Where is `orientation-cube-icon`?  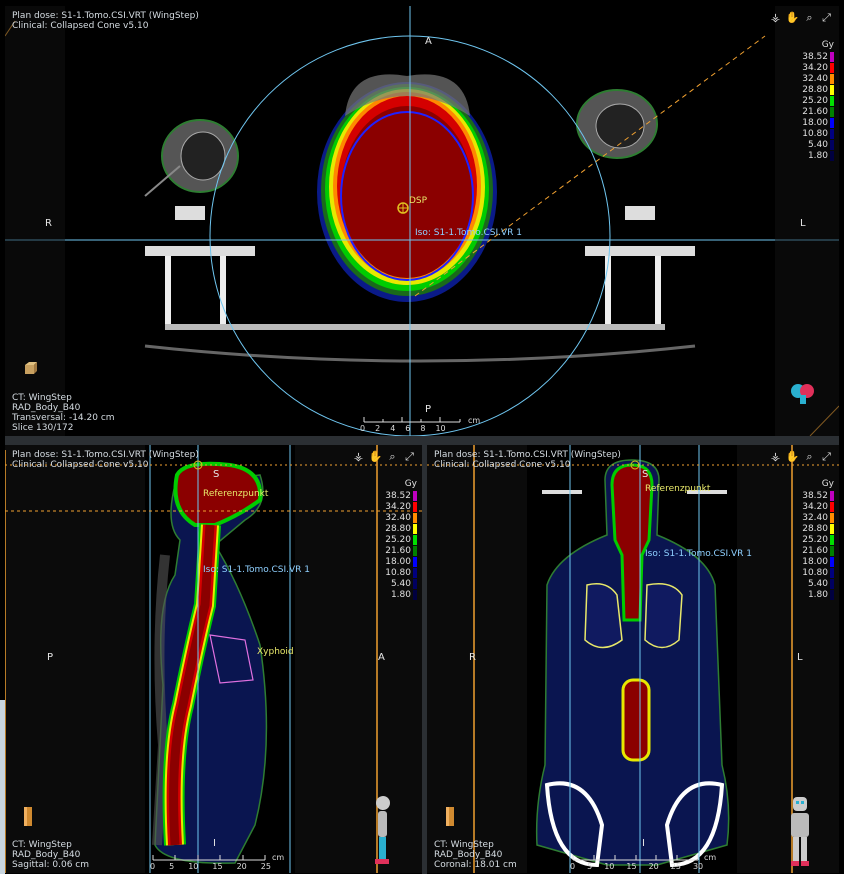 orientation-cube-icon is located at coordinates (30, 368).